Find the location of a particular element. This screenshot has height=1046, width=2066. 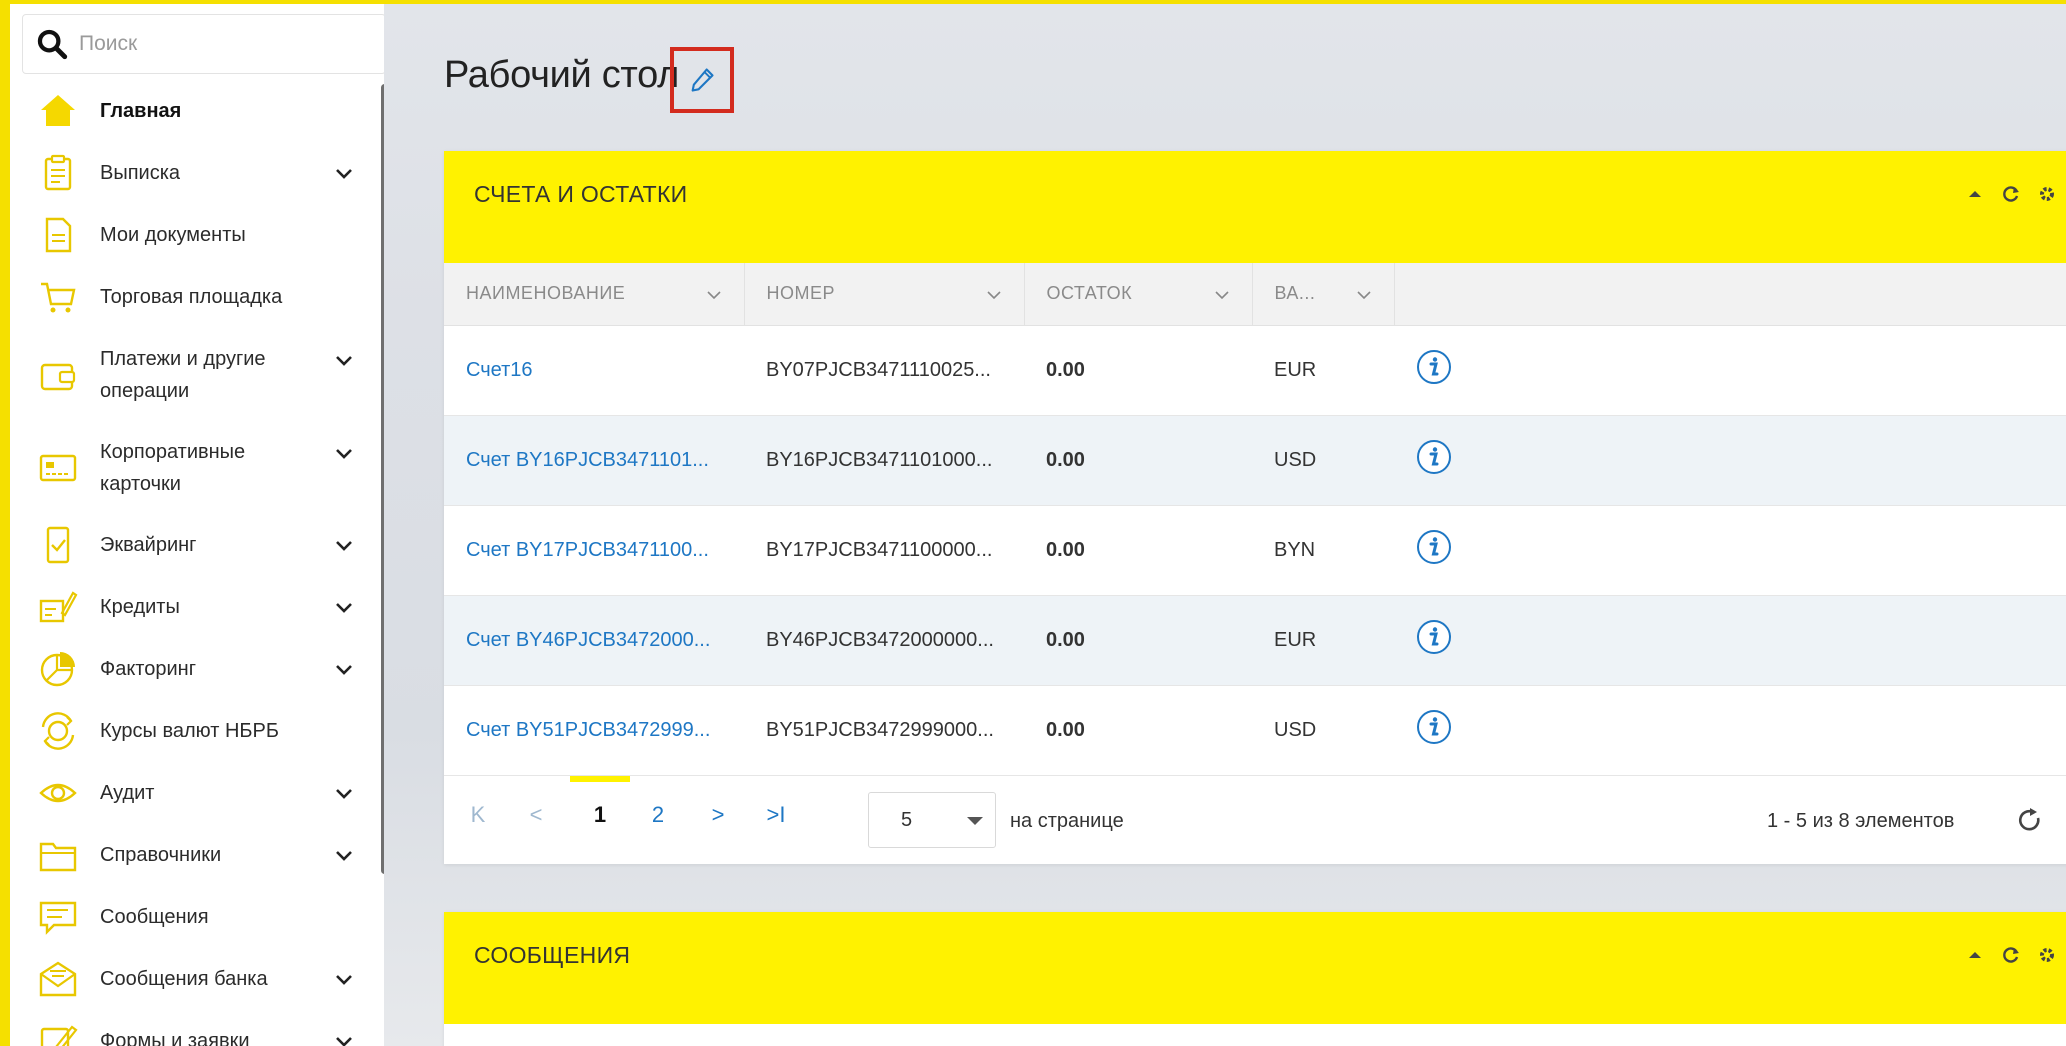

sidebar-item-label: Торговая площадка is located at coordinates (191, 297).